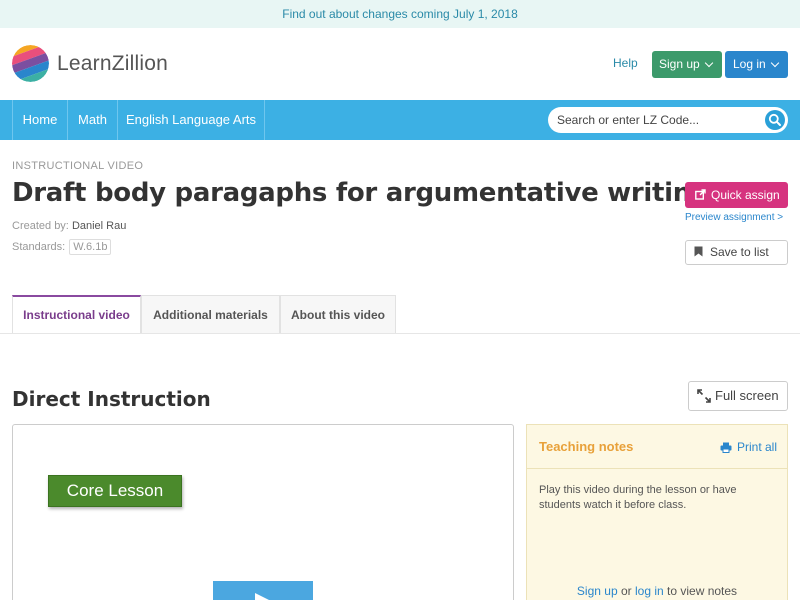  What do you see at coordinates (586, 446) in the screenshot?
I see `teaching-notes-title: Teaching notes` at bounding box center [586, 446].